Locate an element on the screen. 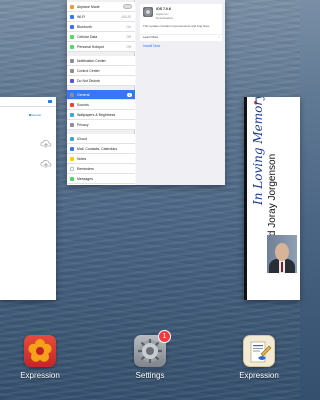 The height and width of the screenshot is (400, 320). update-title: iOS 7.0.6 is located at coordinates (163, 9).